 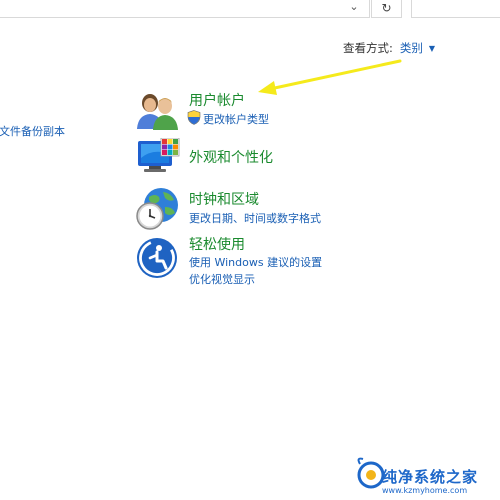 I want to click on search-input, so click(x=455, y=9).